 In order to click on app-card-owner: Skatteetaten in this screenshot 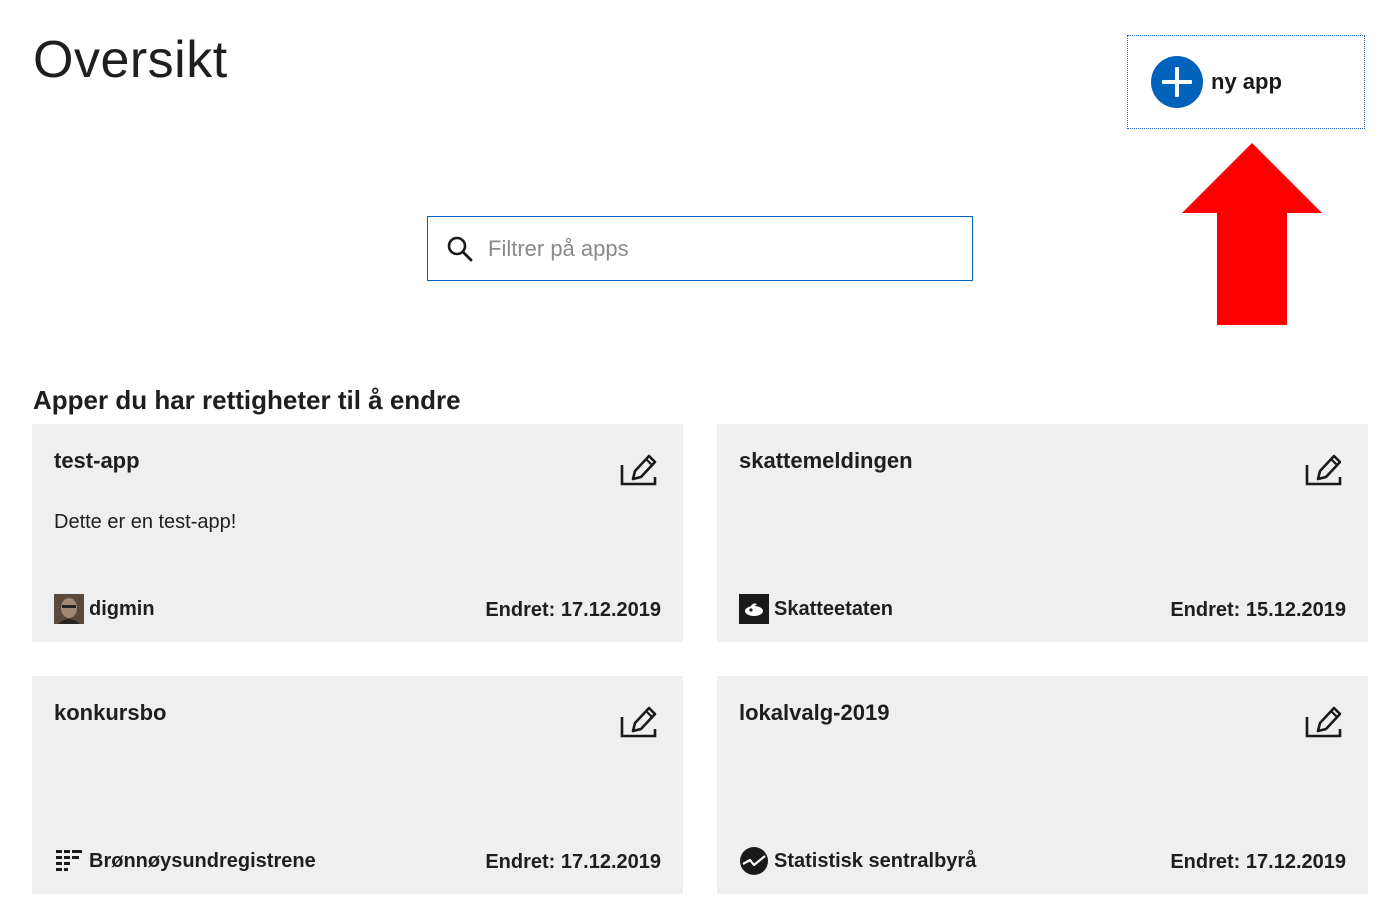, I will do `click(816, 609)`.